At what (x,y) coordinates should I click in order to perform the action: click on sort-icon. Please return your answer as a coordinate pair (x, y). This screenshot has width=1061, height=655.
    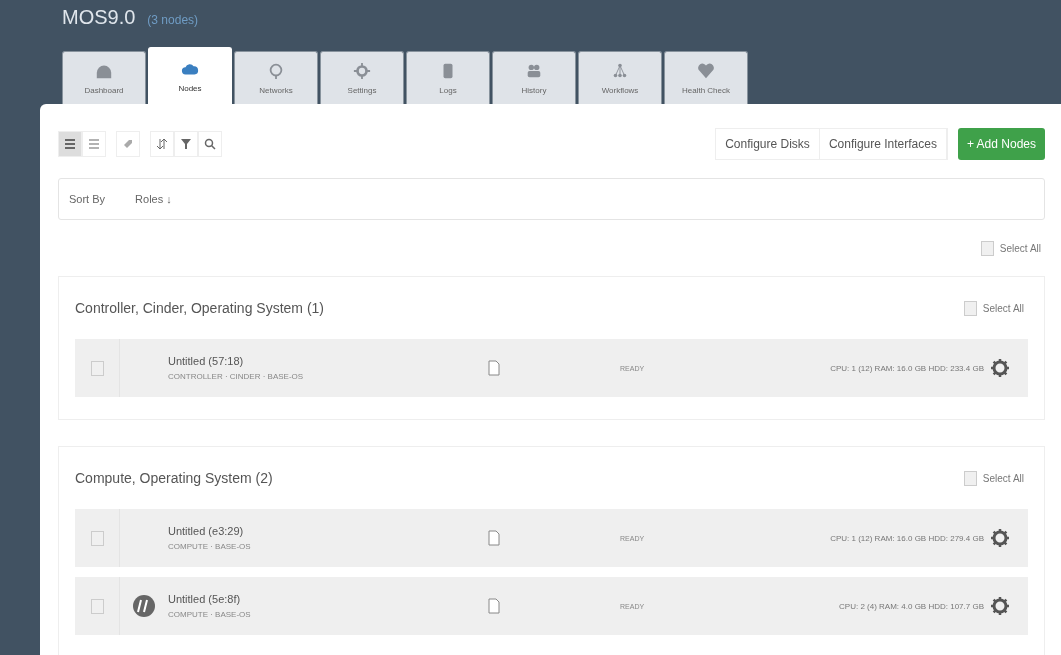
    Looking at the image, I should click on (162, 144).